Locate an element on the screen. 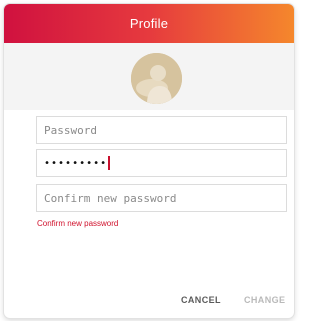 The width and height of the screenshot is (320, 321). confirm-password-input: Confirm new password is located at coordinates (161, 198).